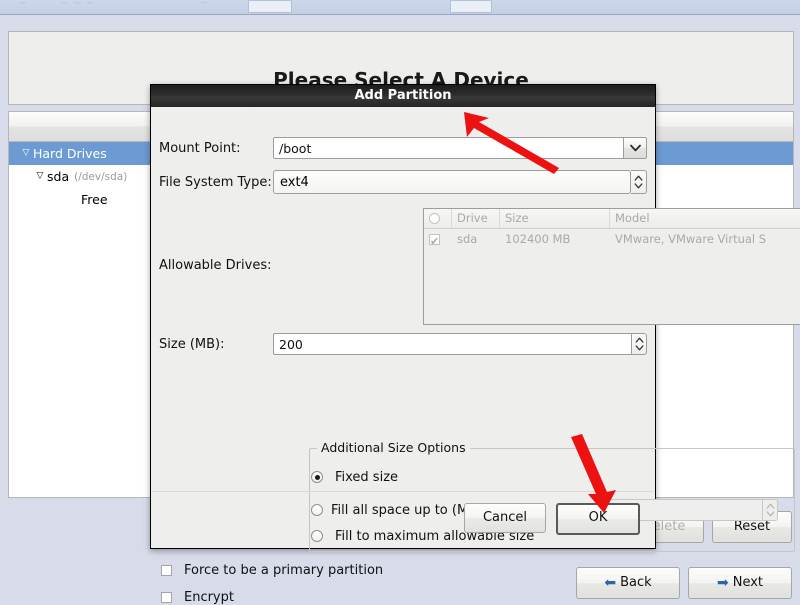 The height and width of the screenshot is (605, 800). What do you see at coordinates (94, 199) in the screenshot?
I see `tree-item-label: Free` at bounding box center [94, 199].